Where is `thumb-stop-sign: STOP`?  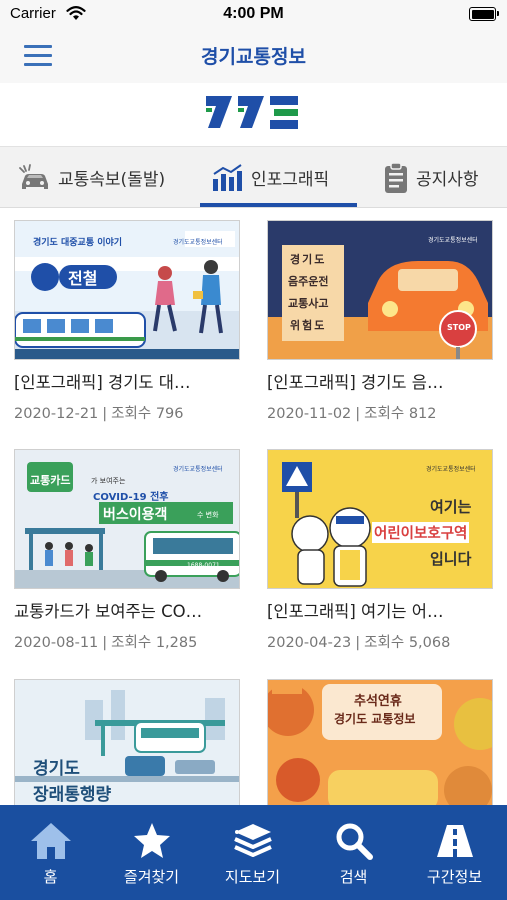
thumb-stop-sign: STOP is located at coordinates (459, 327).